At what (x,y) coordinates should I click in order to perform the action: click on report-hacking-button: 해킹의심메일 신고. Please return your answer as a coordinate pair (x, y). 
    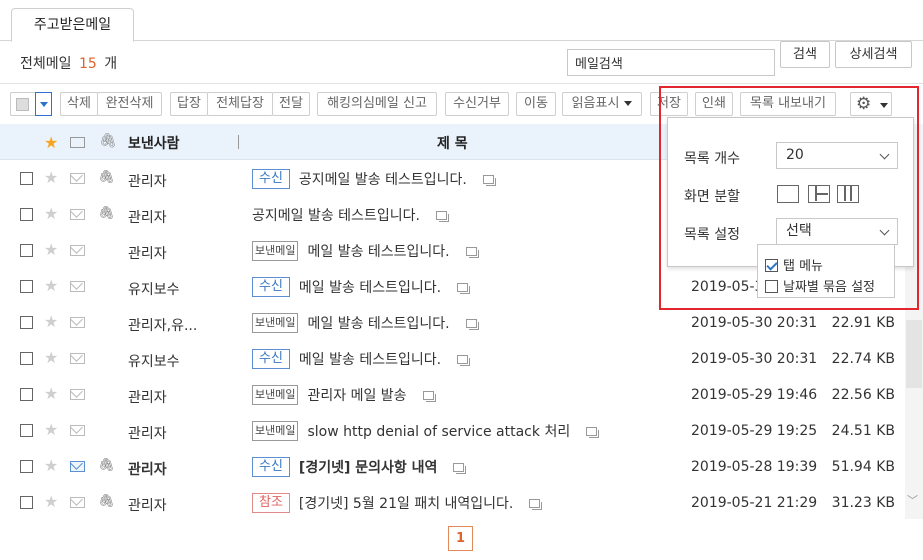
    Looking at the image, I should click on (377, 104).